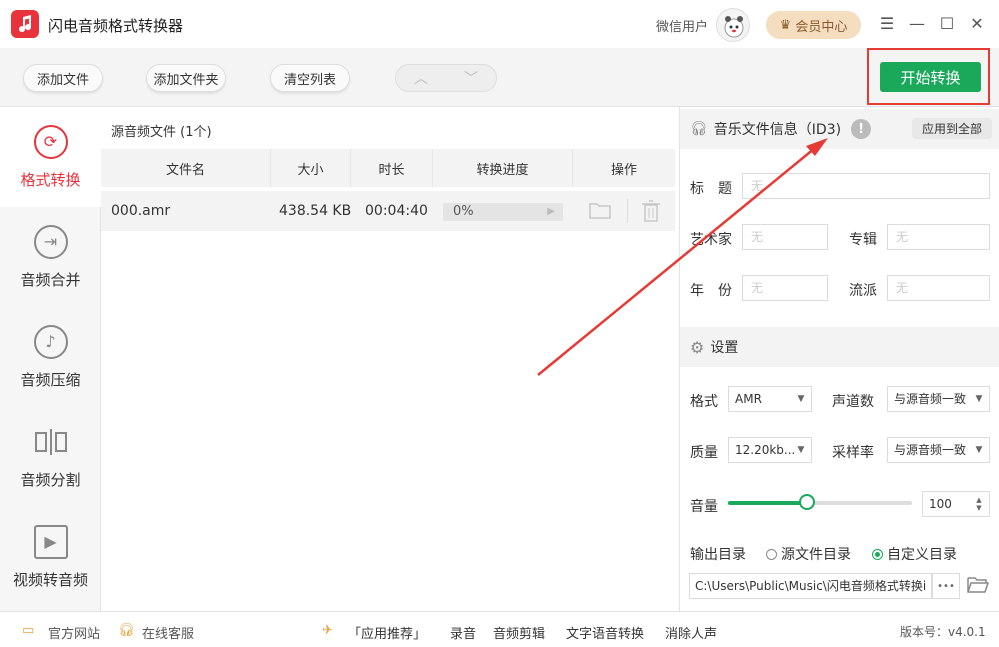 The width and height of the screenshot is (999, 647). What do you see at coordinates (810, 586) in the screenshot?
I see `output-path-field: C:\Users\Public\Music\闪电音频格式转换i` at bounding box center [810, 586].